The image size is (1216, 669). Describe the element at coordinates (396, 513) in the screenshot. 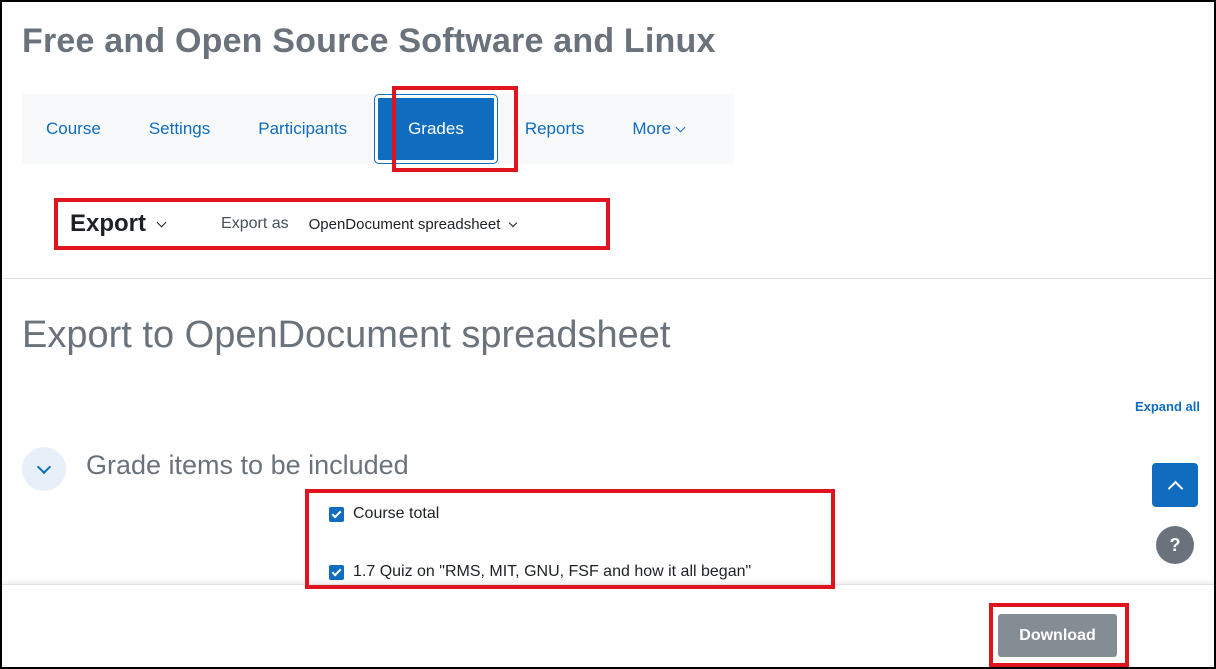

I see `grade-item-label: Course total` at that location.